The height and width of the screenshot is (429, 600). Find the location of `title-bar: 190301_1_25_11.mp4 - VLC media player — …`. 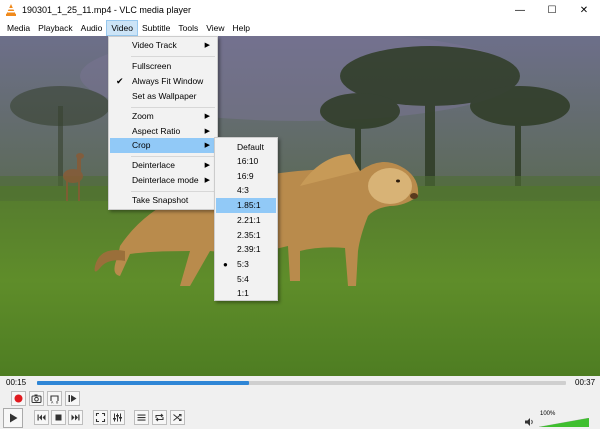

title-bar: 190301_1_25_11.mp4 - VLC media player — … is located at coordinates (300, 10).